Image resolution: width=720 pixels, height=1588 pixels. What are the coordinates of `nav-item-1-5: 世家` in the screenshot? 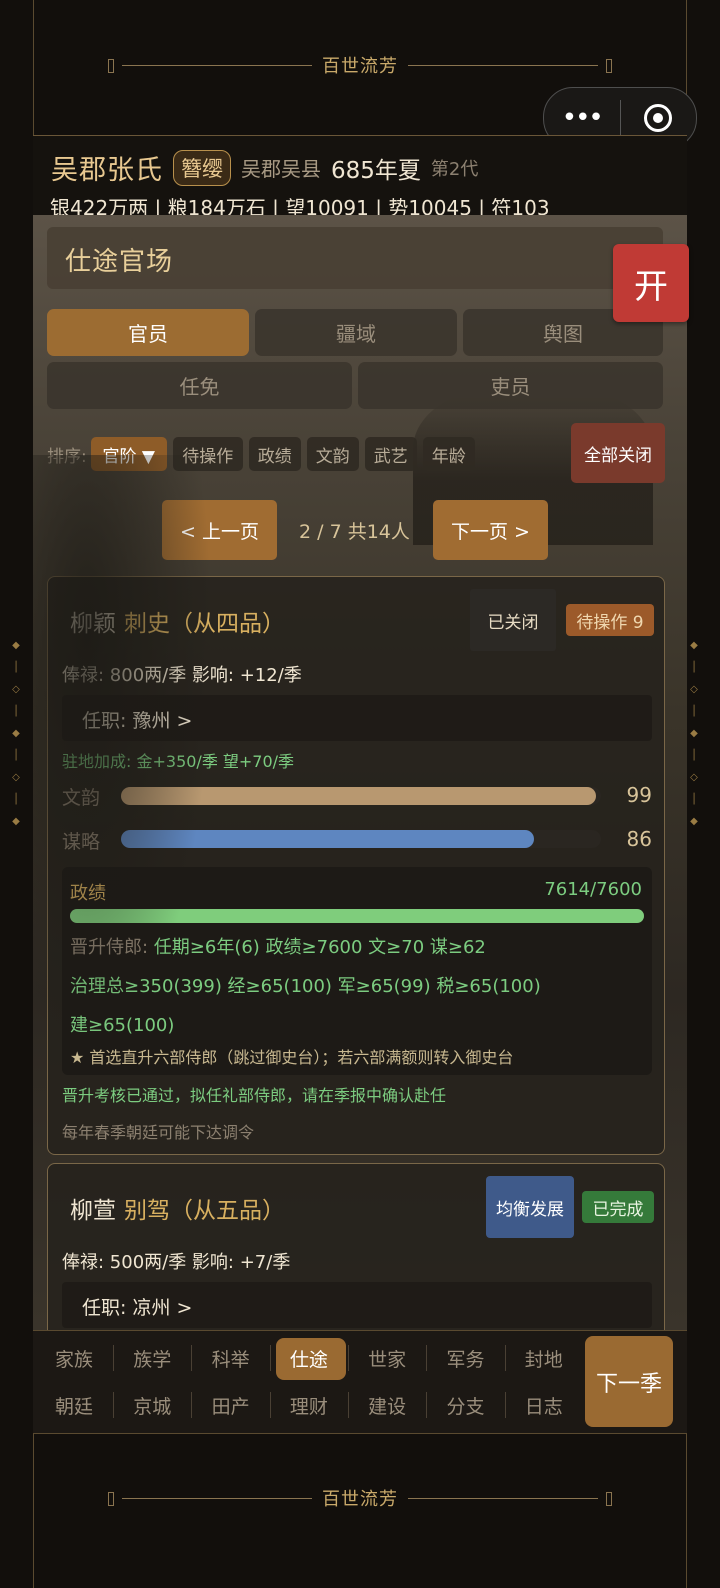 It's located at (387, 1358).